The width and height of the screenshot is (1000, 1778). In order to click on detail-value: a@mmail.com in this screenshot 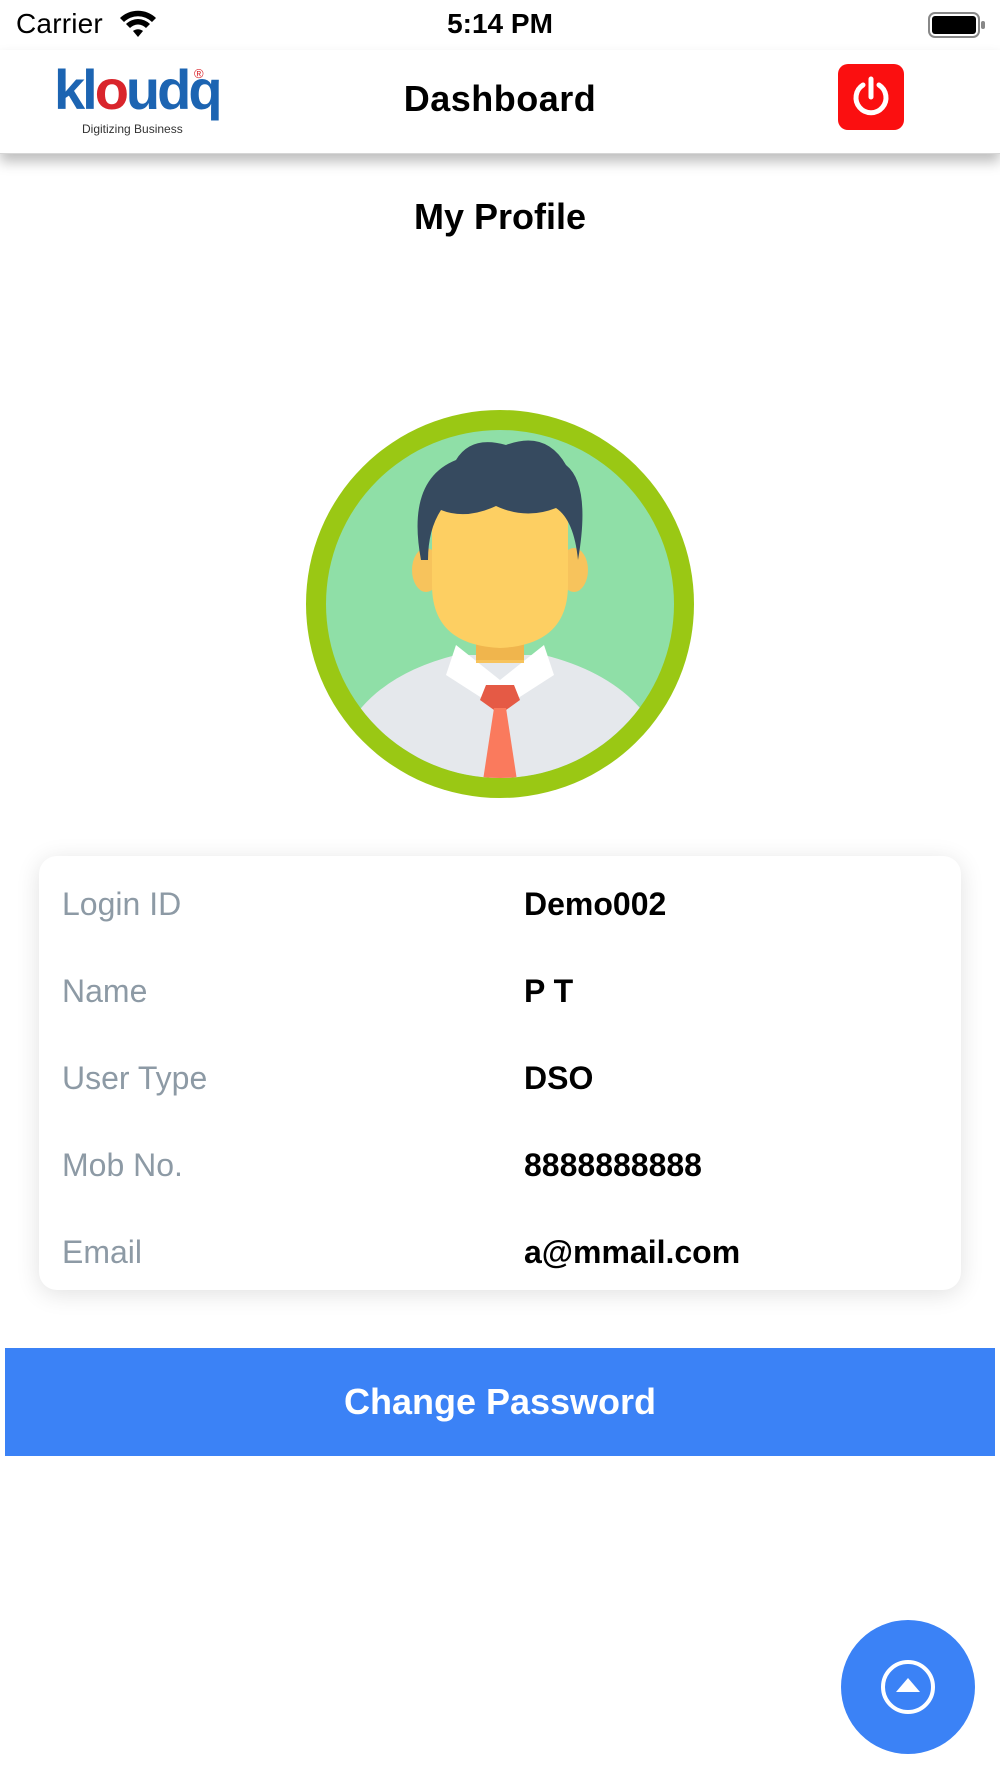, I will do `click(632, 1252)`.